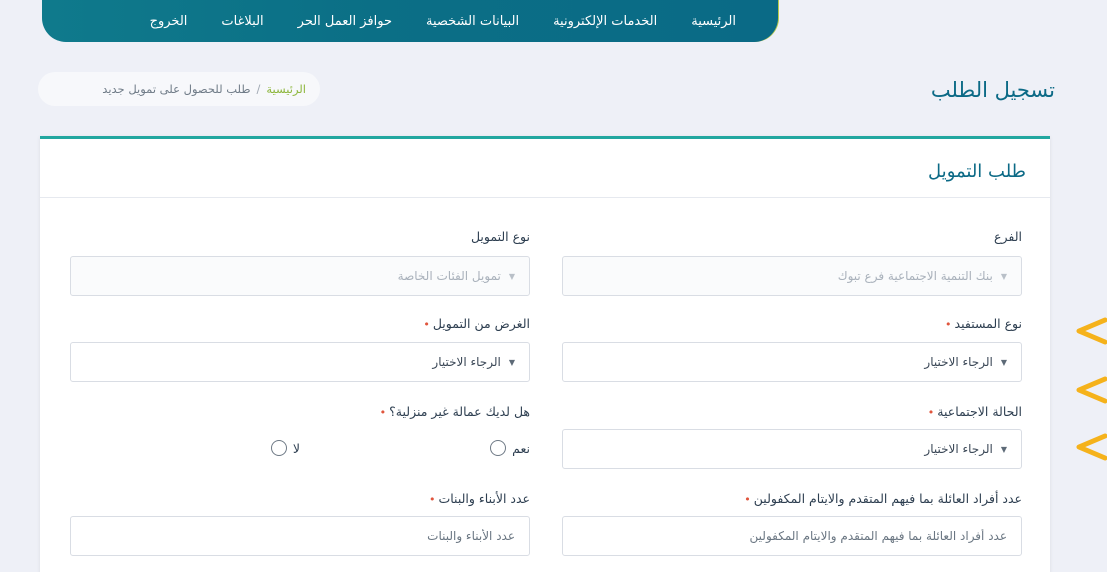 The image size is (1107, 572). I want to click on funding-purpose-label: الغرض من التمويل•, so click(476, 323).